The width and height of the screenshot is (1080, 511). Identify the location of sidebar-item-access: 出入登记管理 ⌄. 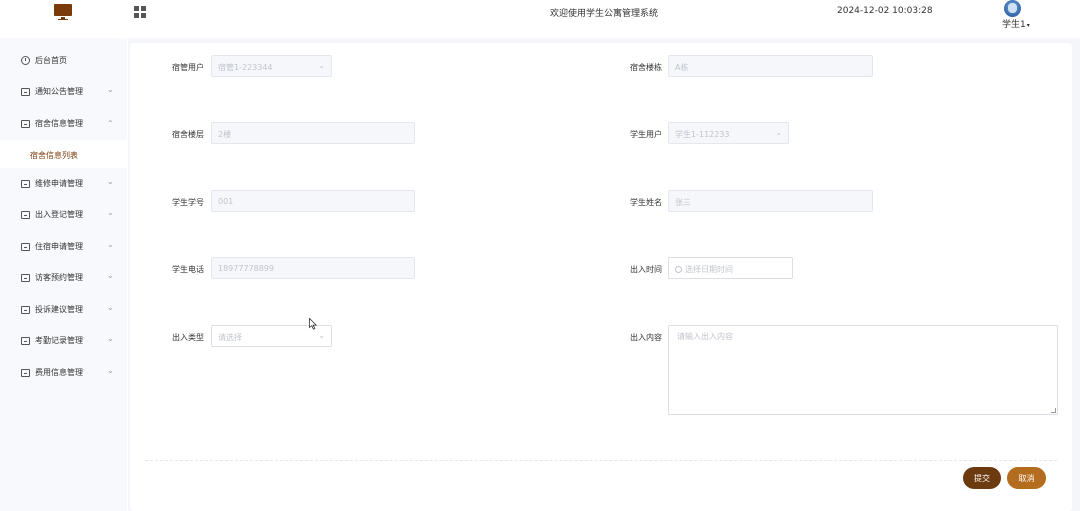
(63, 215).